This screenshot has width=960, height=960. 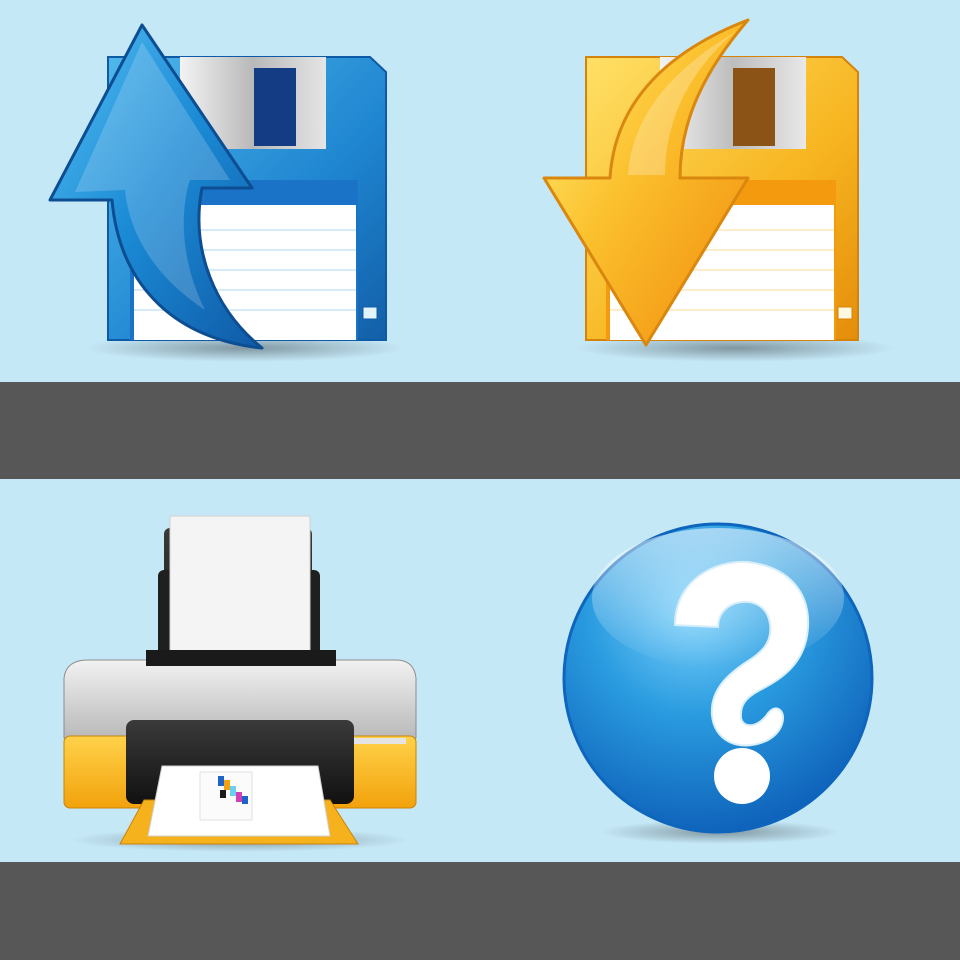 I want to click on divider-band, so click(x=480, y=430).